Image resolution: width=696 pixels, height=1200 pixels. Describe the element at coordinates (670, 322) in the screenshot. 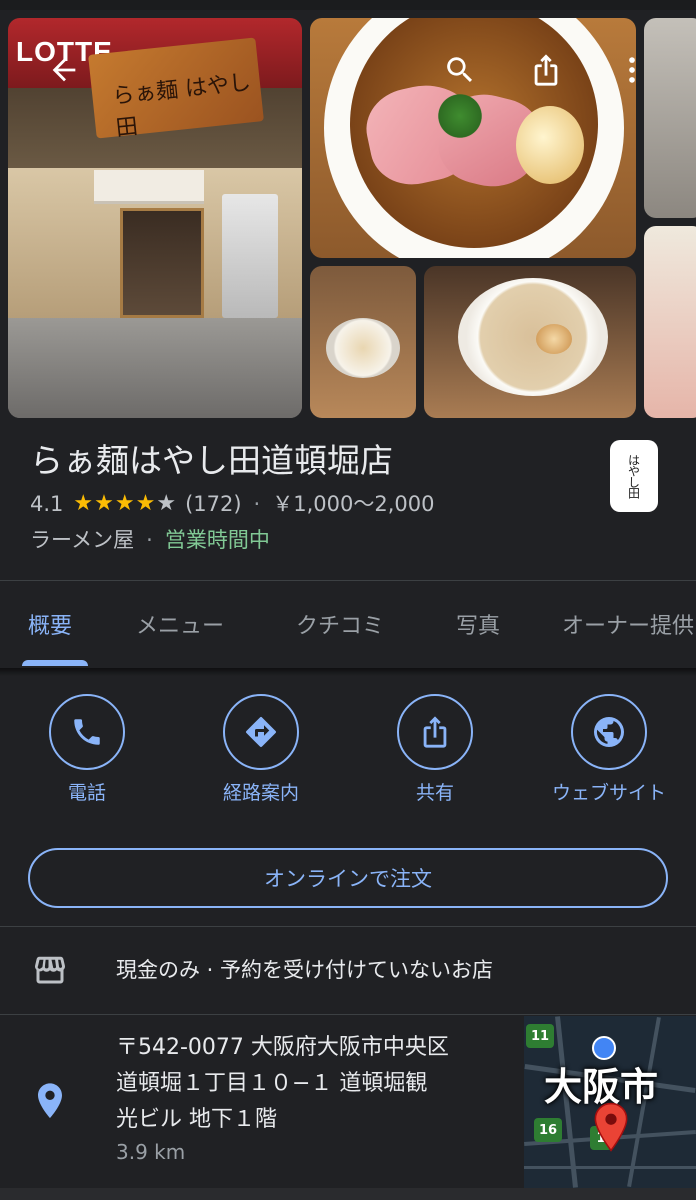

I see `ramen-photo-partial` at that location.